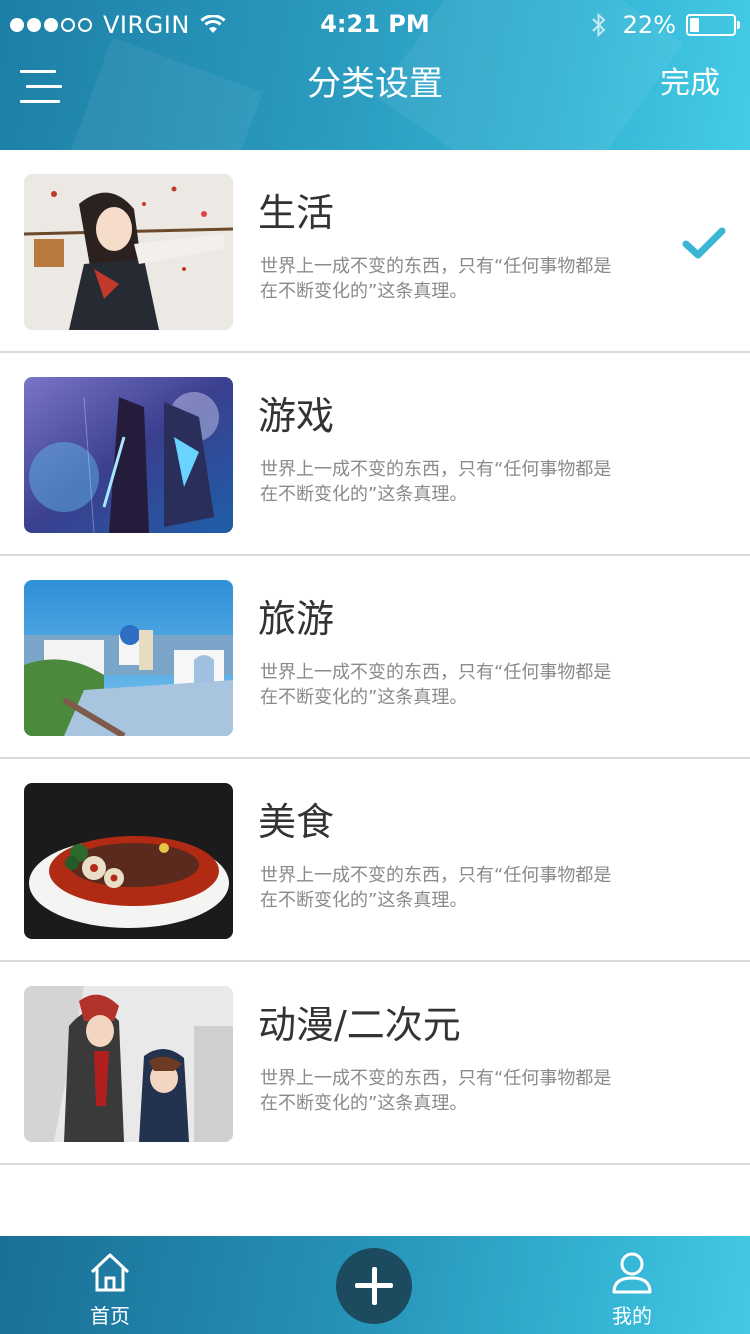 The image size is (750, 1334). I want to click on category-title: 动漫/二次元, so click(359, 1025).